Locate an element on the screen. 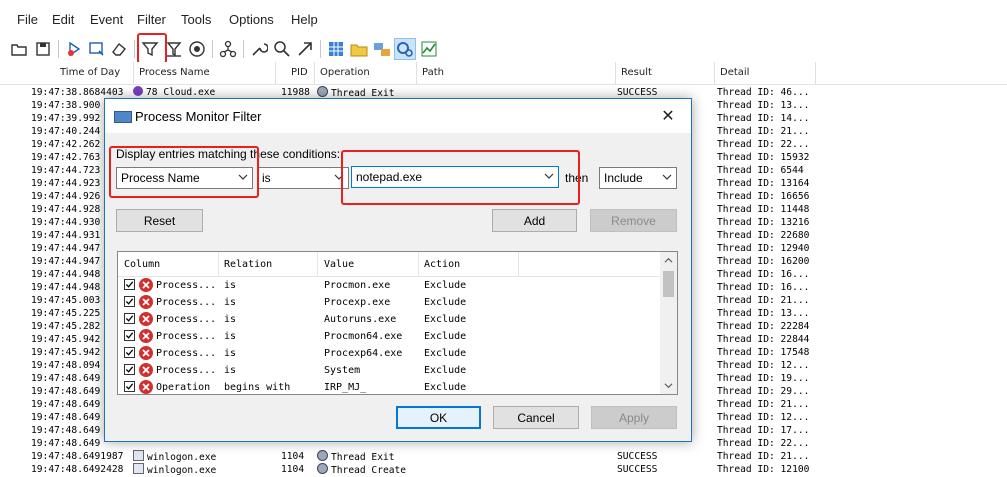 The height and width of the screenshot is (477, 1007). find-icon is located at coordinates (282, 49).